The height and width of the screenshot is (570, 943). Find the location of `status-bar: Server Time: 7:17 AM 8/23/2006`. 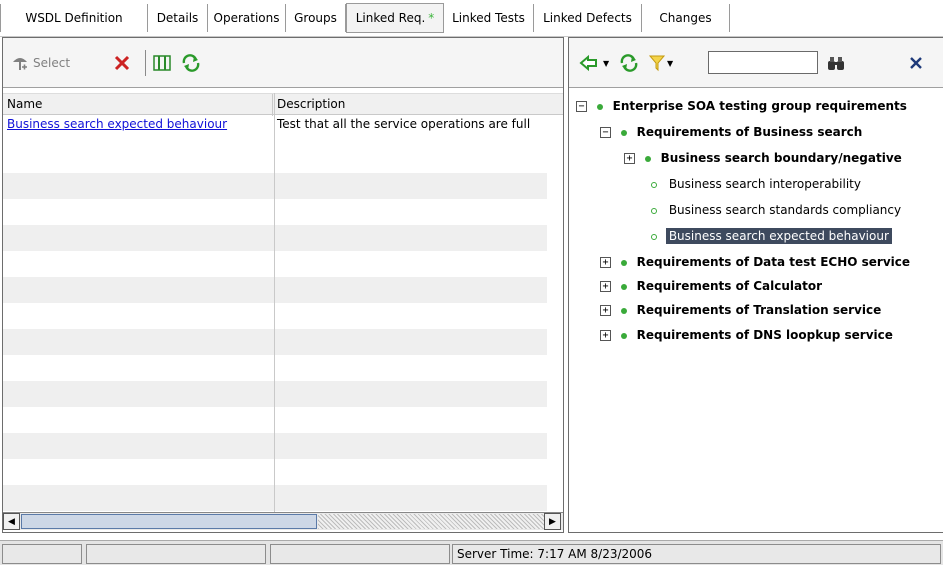

status-bar: Server Time: 7:17 AM 8/23/2006 is located at coordinates (471, 552).